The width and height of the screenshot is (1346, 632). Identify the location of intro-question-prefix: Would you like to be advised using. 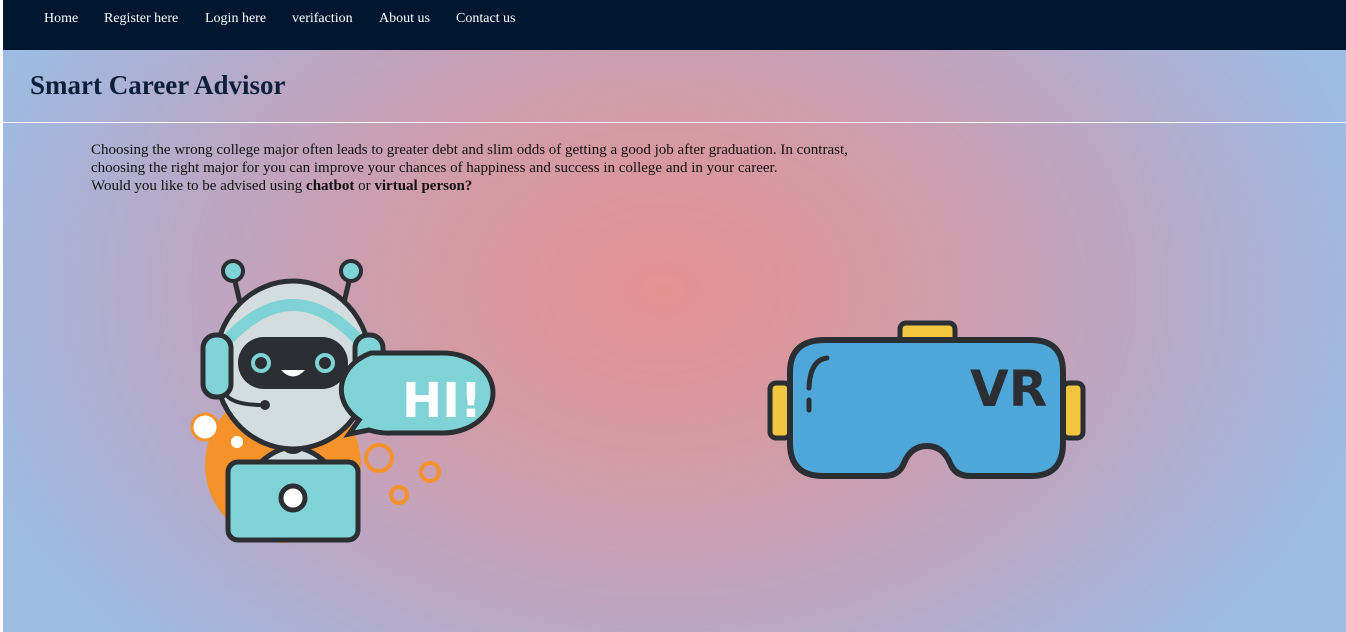
(199, 186).